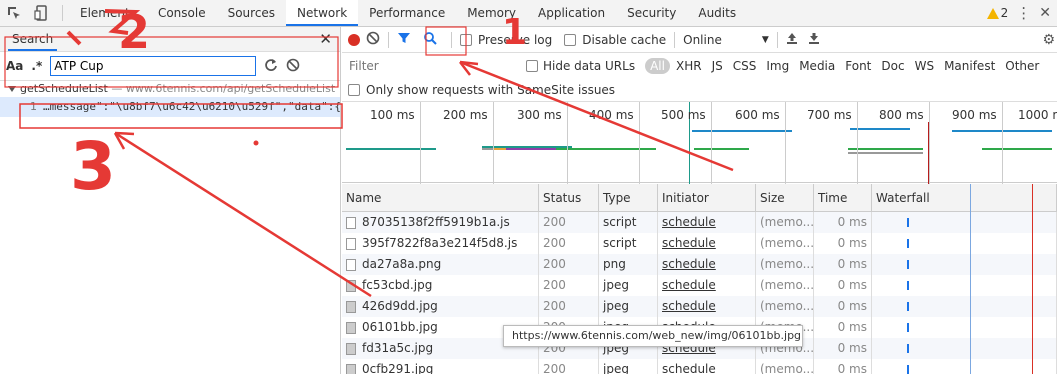  What do you see at coordinates (182, 13) in the screenshot?
I see `tab-console: Console` at bounding box center [182, 13].